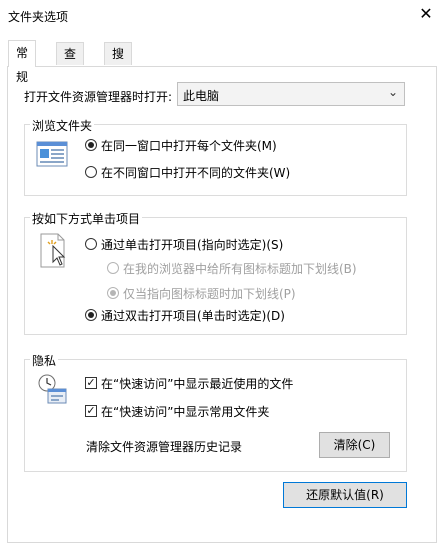 This screenshot has height=549, width=443. Describe the element at coordinates (86, 218) in the screenshot. I see `click-items-title: 按如下方式单击项目` at that location.